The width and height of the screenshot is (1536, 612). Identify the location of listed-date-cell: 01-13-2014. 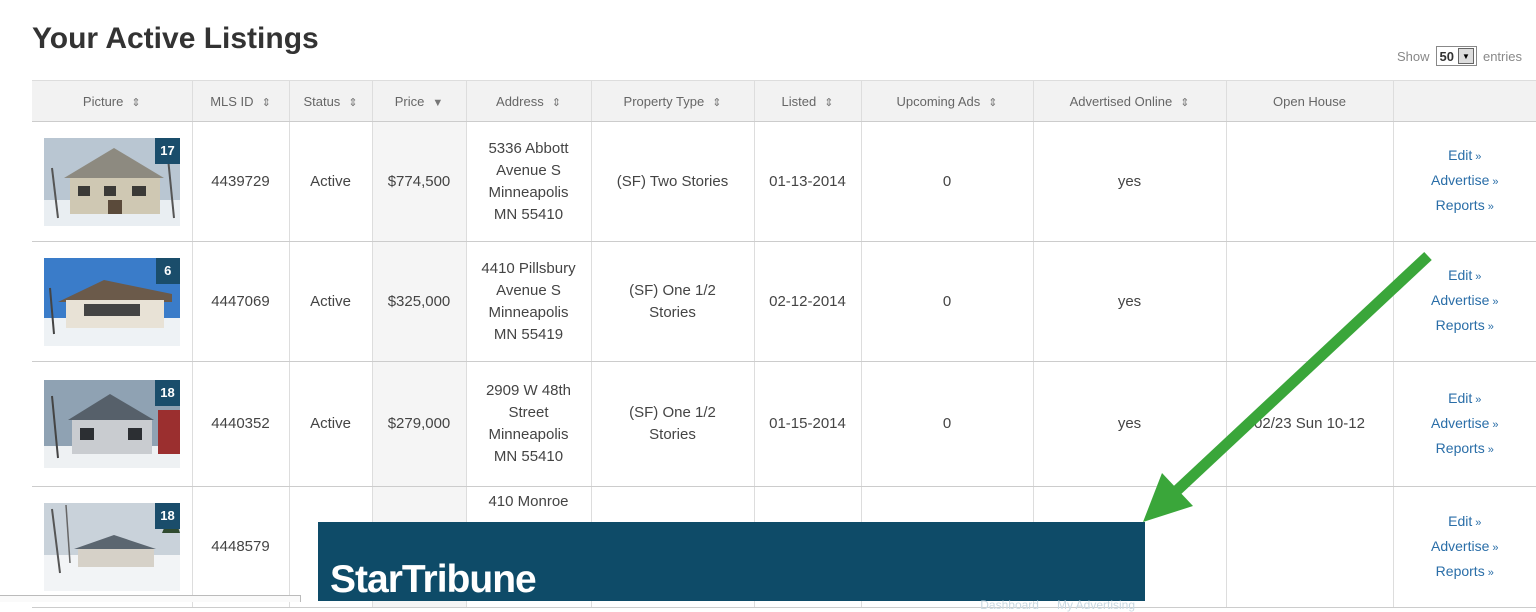
(808, 181).